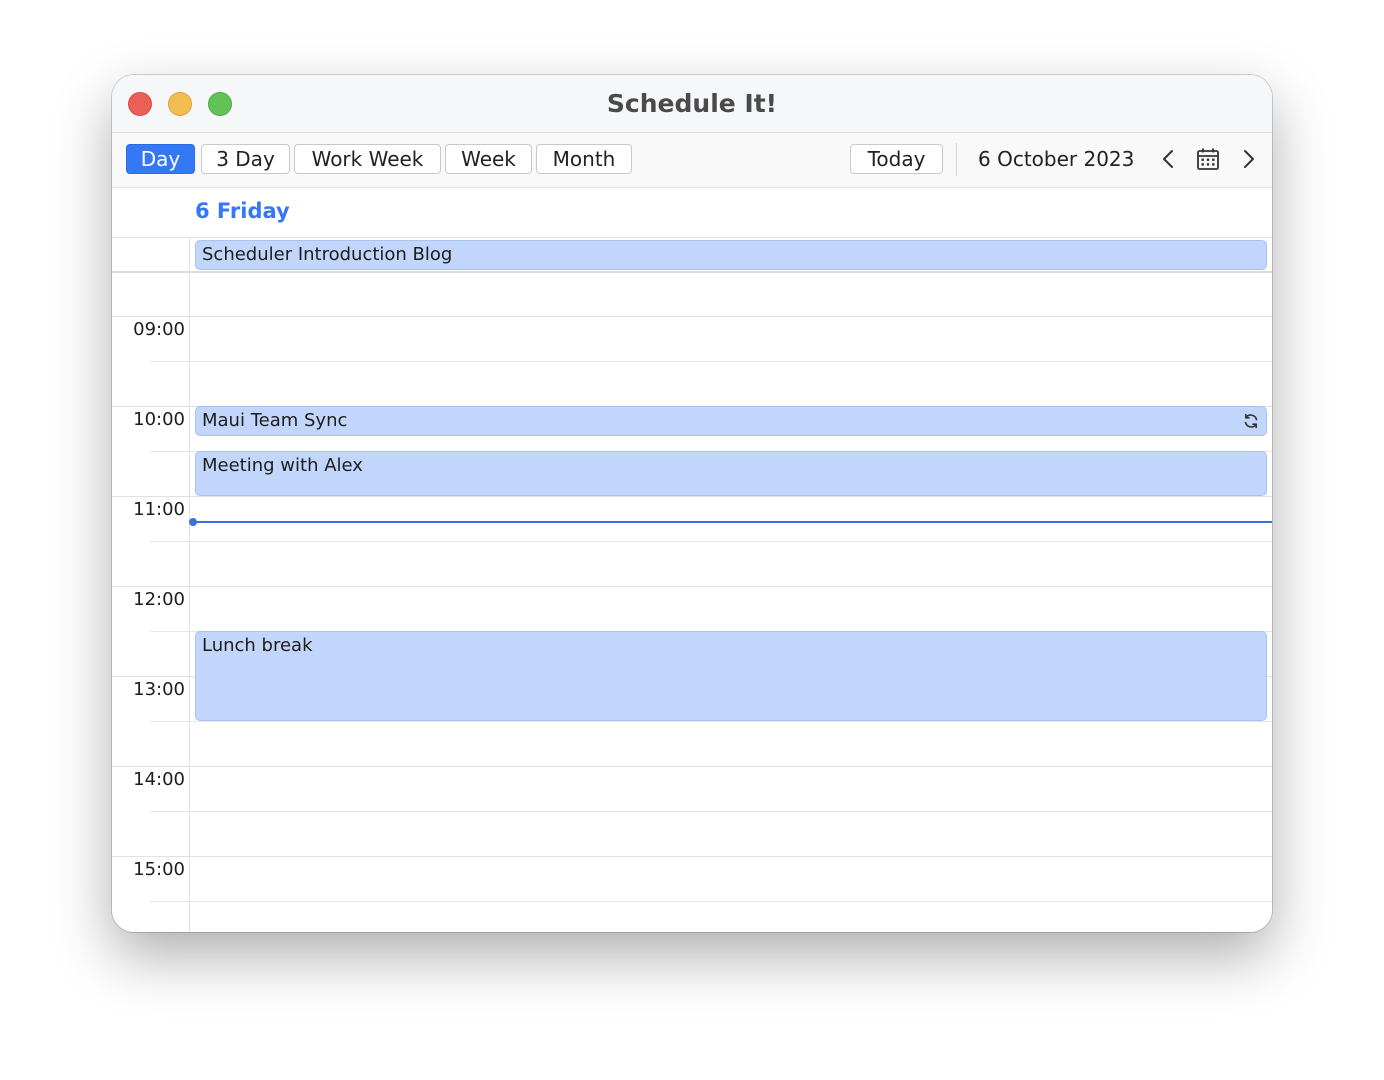 The height and width of the screenshot is (1080, 1384). What do you see at coordinates (159, 509) in the screenshot?
I see `time-label: 11:00` at bounding box center [159, 509].